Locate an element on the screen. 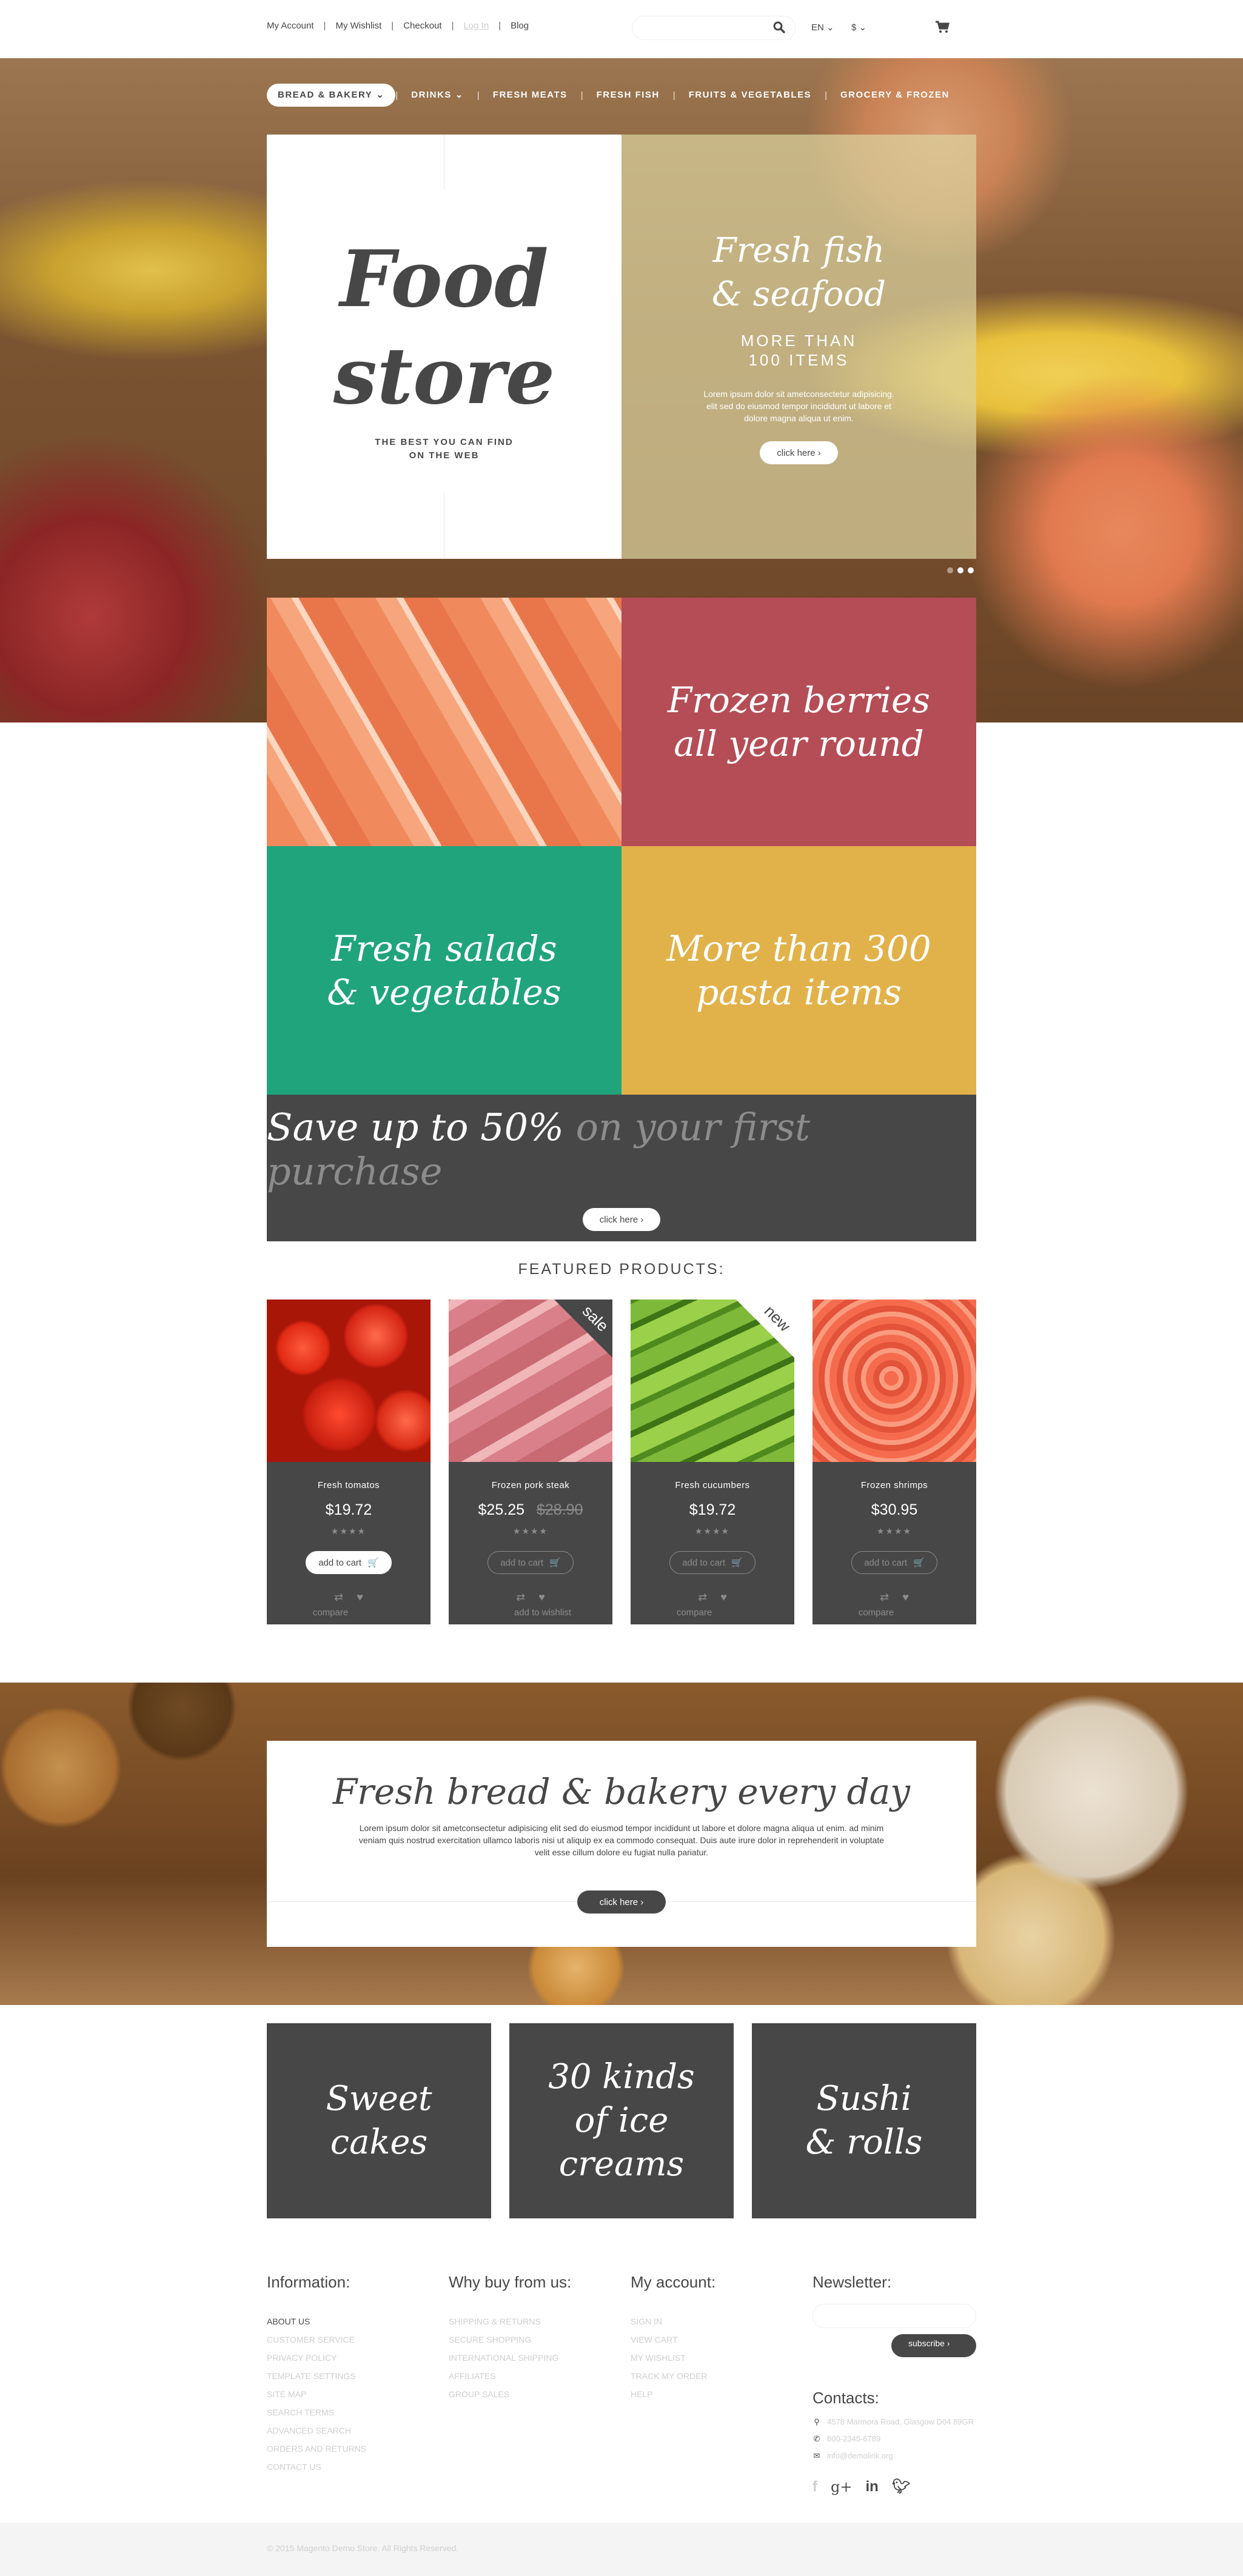 The image size is (1243, 2576). footer-link: AFFILIATES is located at coordinates (540, 2376).